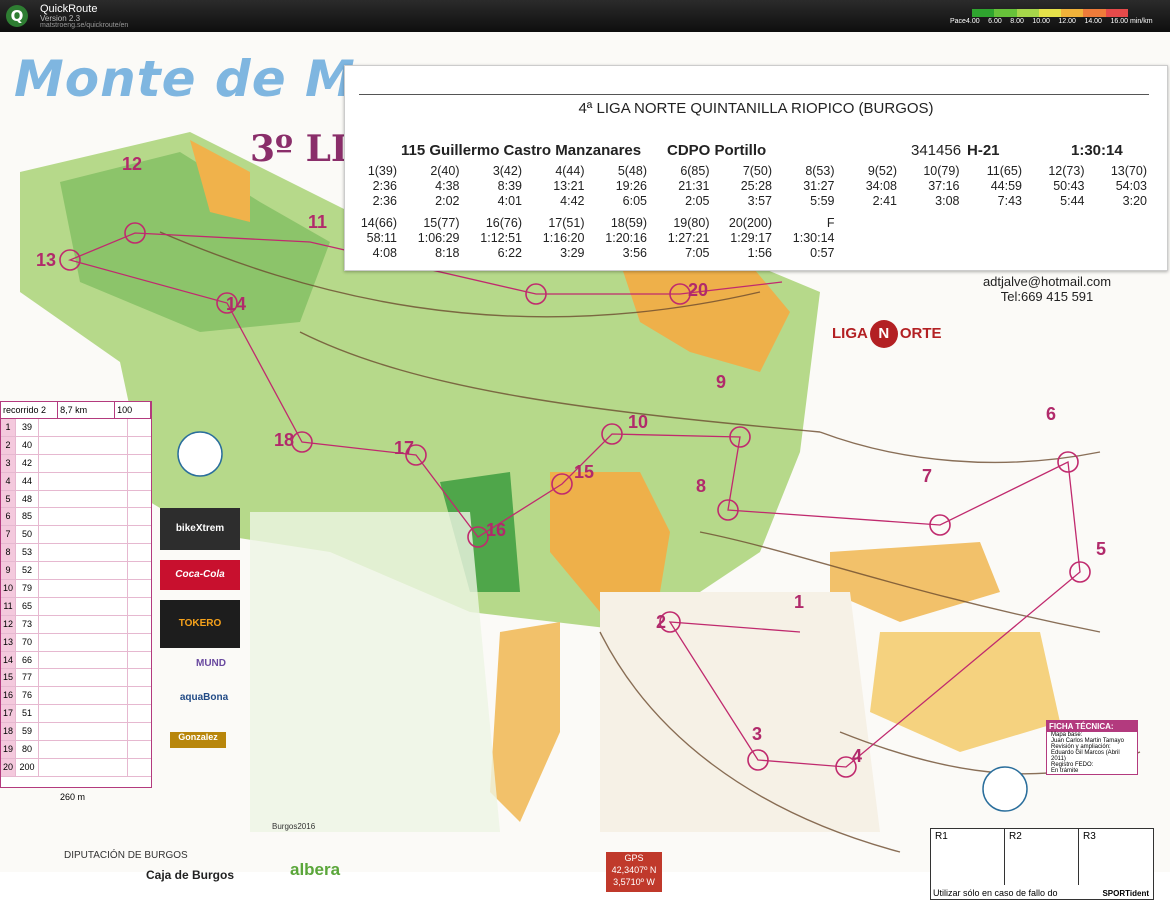 The image size is (1170, 900). Describe the element at coordinates (754, 94) in the screenshot. I see `splits-divider` at that location.